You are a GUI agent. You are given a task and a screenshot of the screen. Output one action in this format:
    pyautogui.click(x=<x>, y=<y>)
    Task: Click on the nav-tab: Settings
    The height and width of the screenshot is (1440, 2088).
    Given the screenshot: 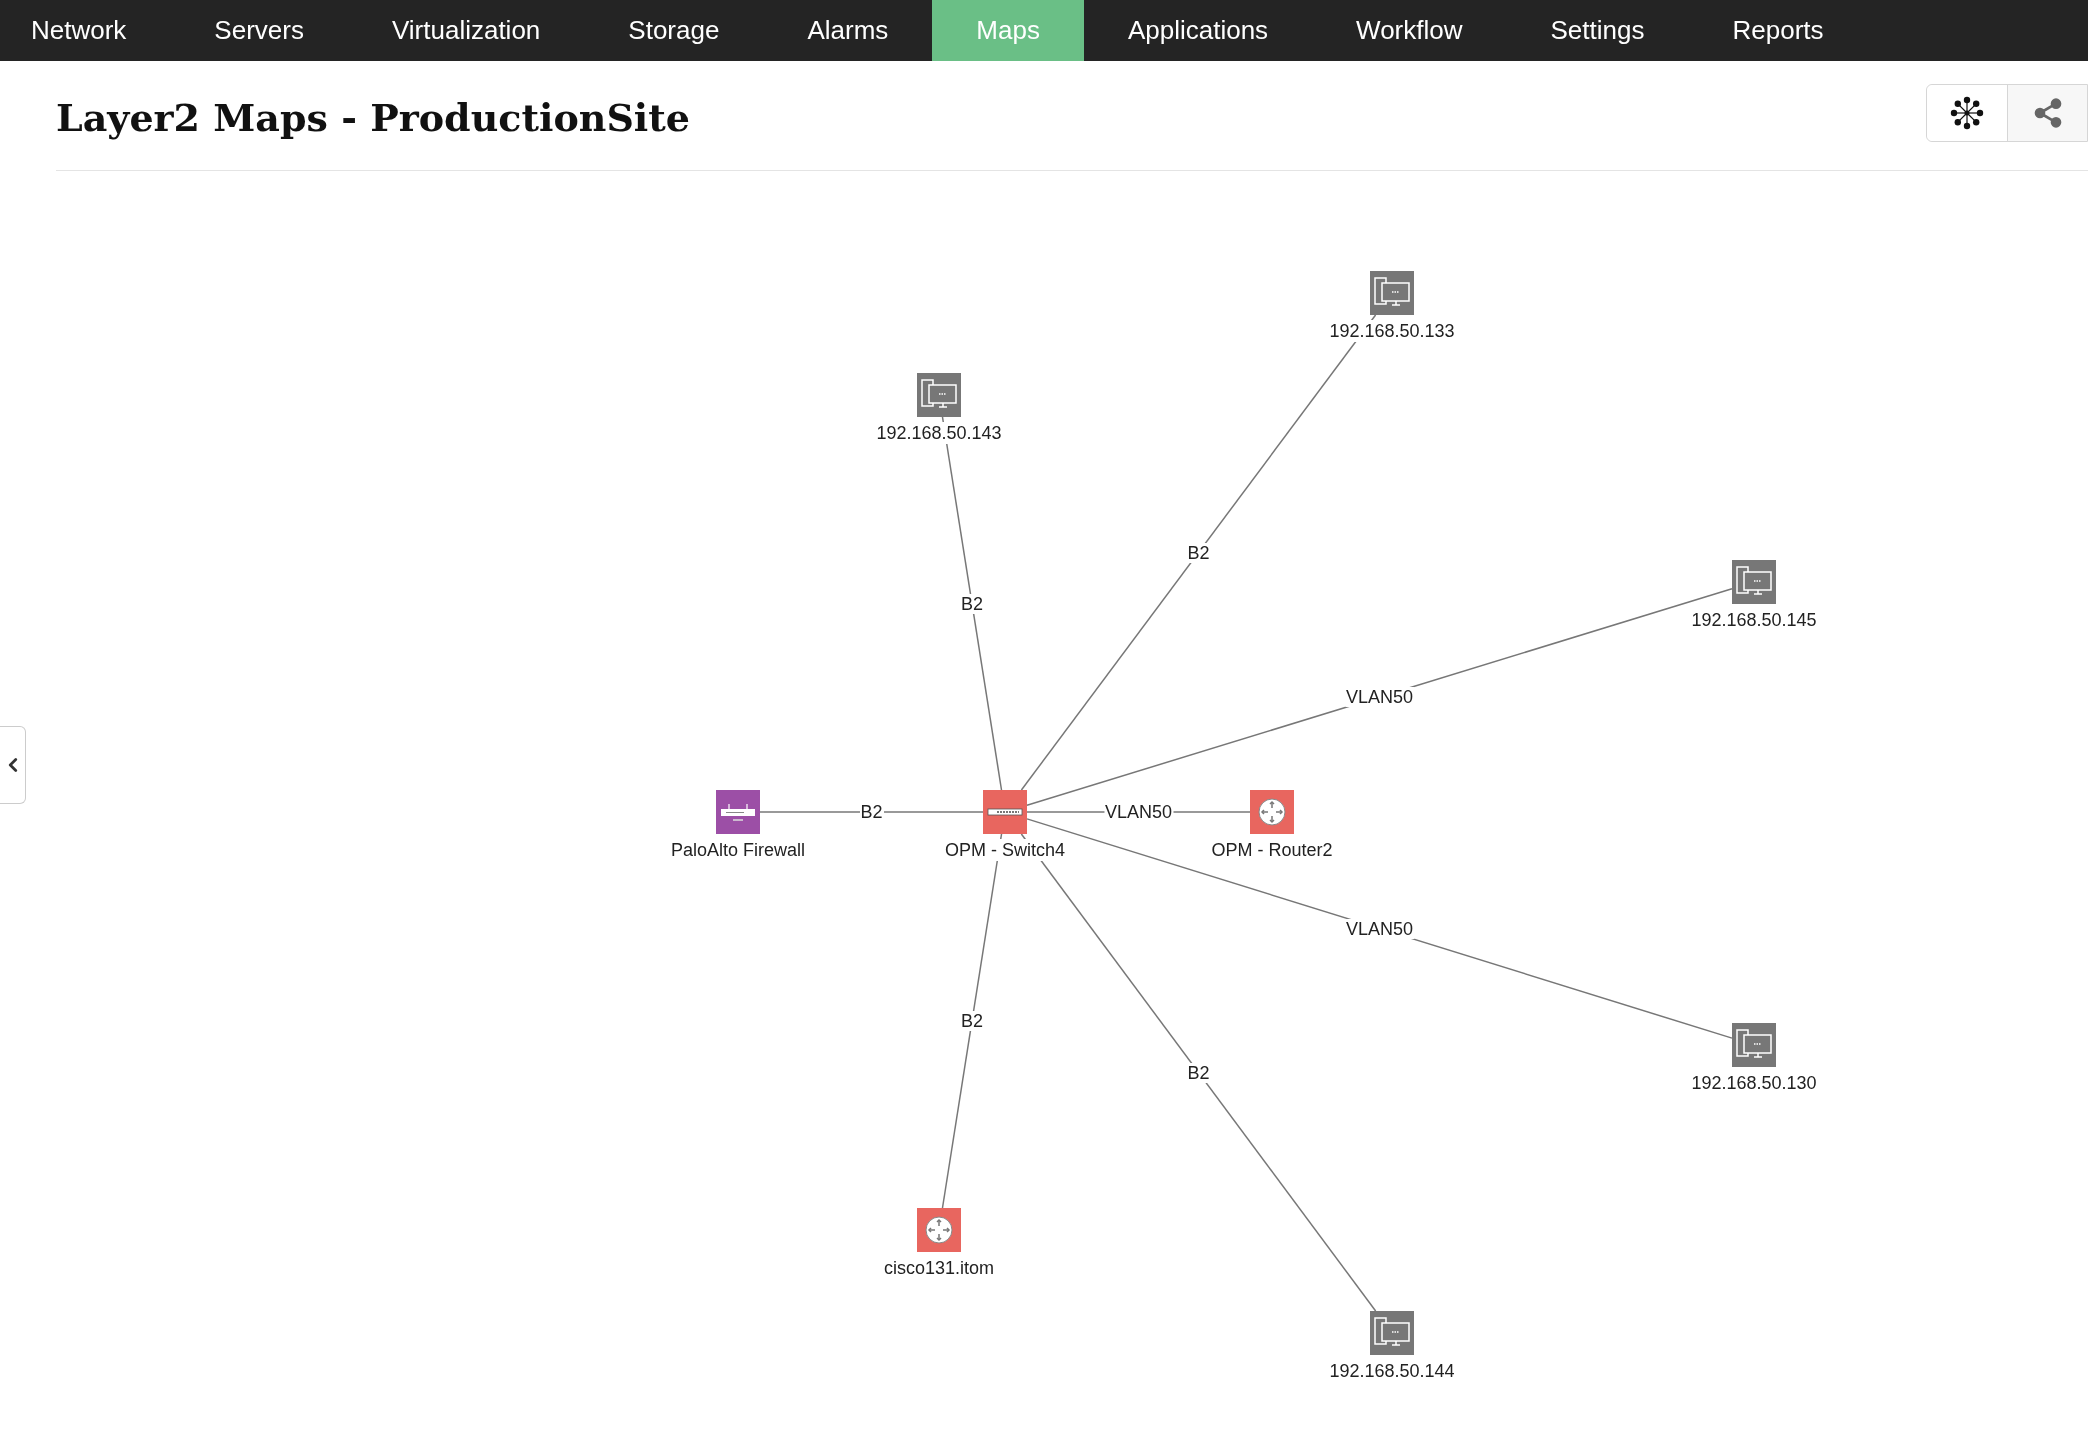 What is the action you would take?
    pyautogui.click(x=1597, y=30)
    